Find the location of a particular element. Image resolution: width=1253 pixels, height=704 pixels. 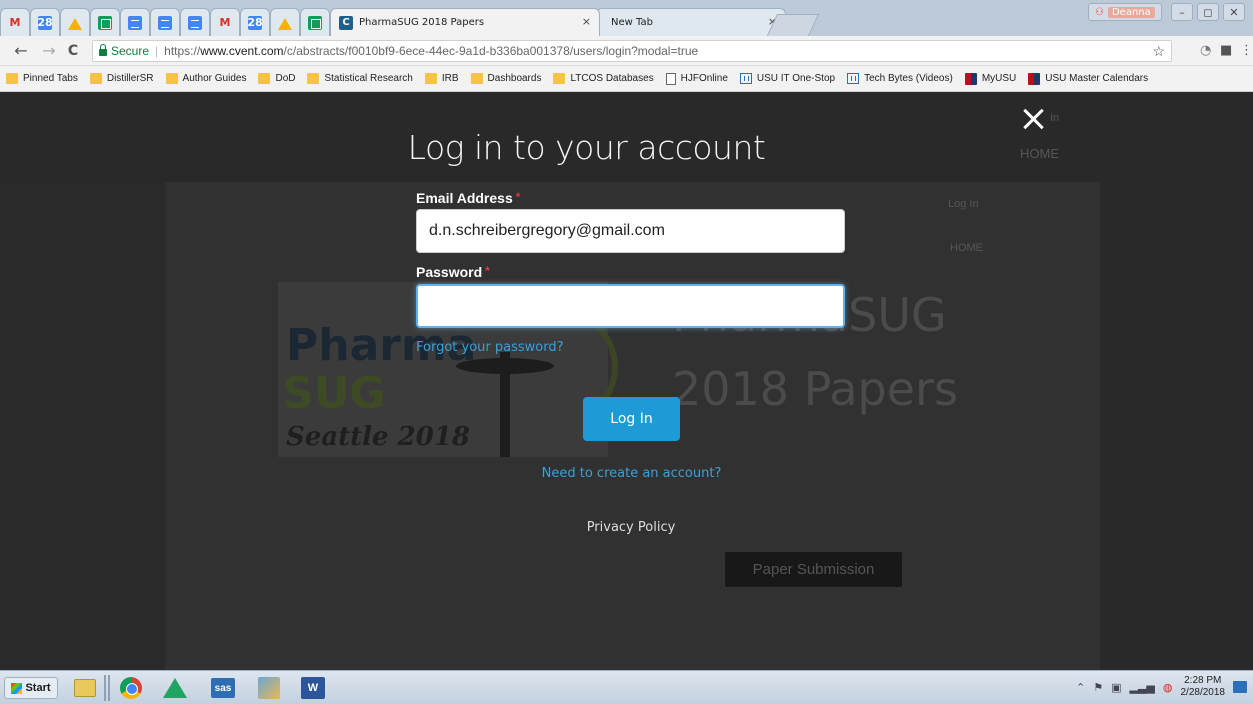

show-desktop-button is located at coordinates (1240, 687).